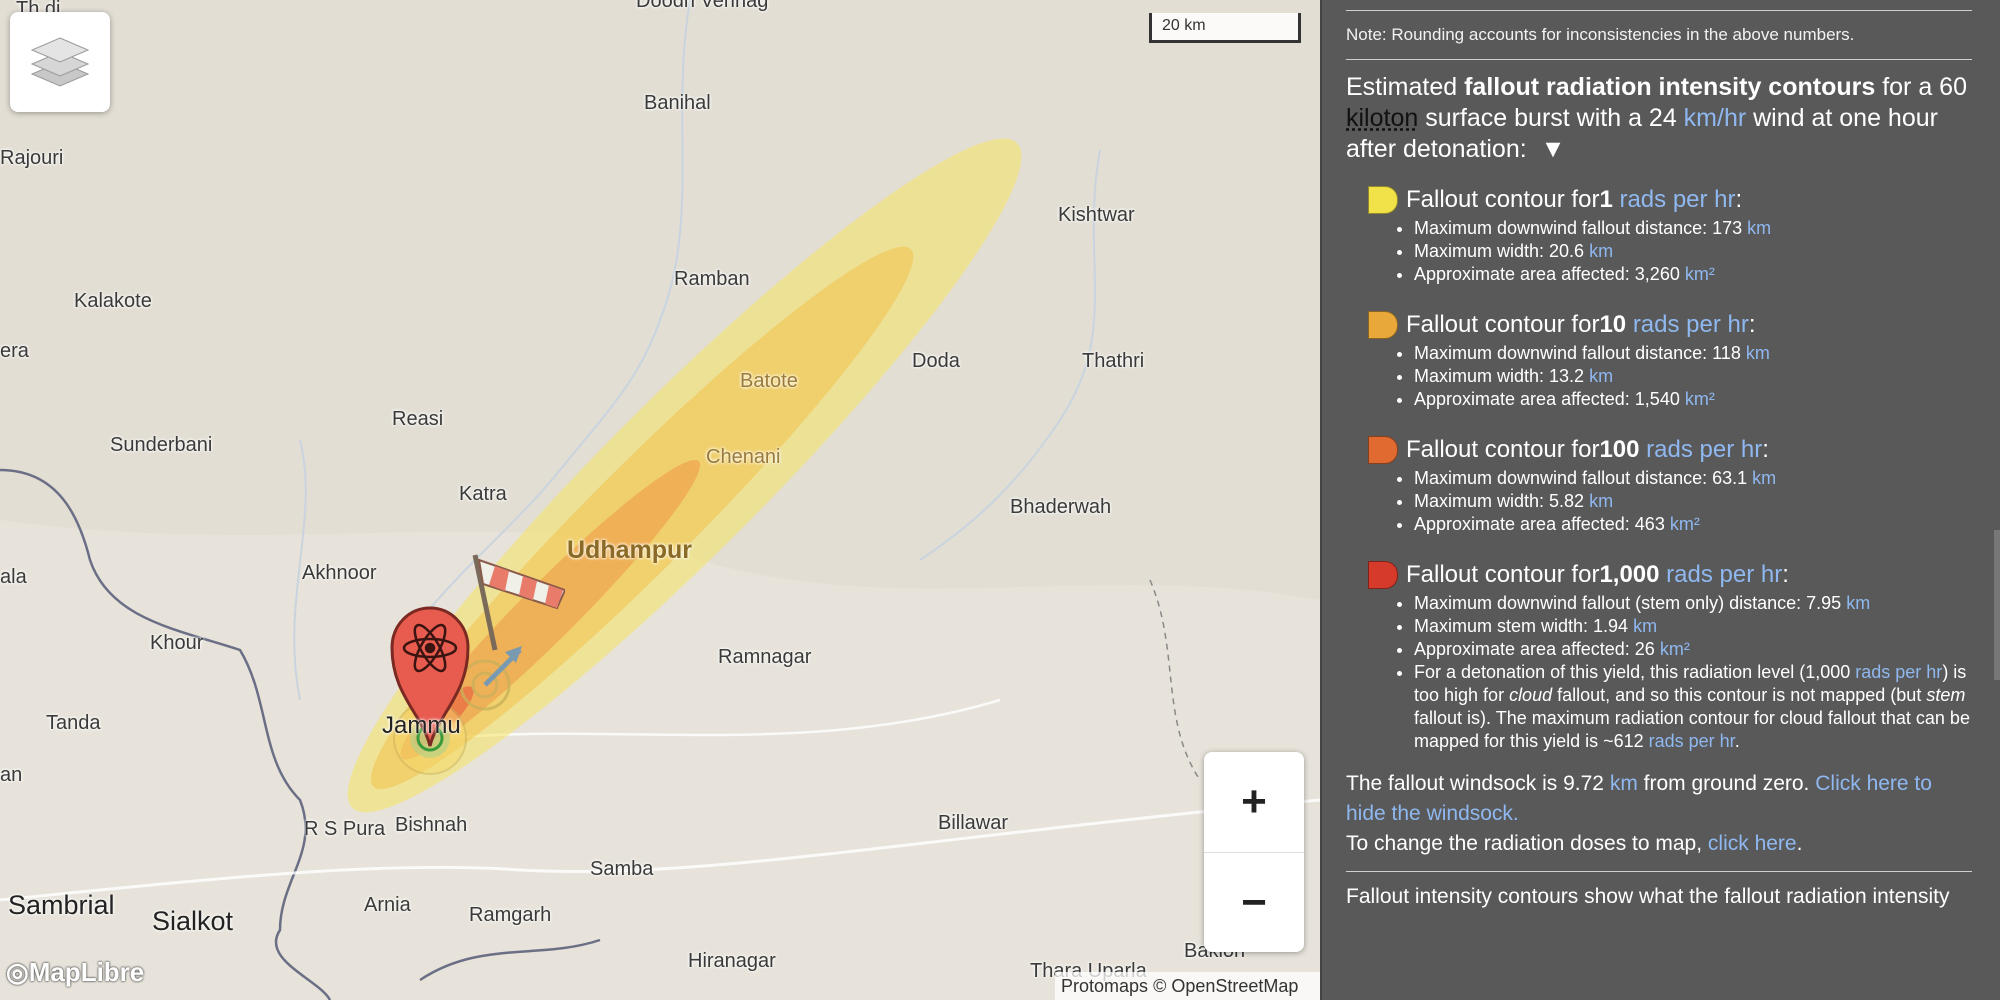  Describe the element at coordinates (161, 445) in the screenshot. I see `place-label: Sunderbani` at that location.